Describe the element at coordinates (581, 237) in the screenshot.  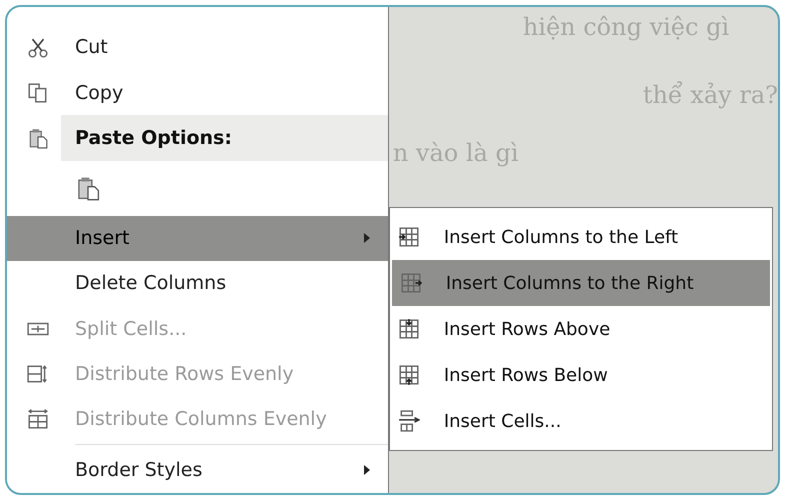
I see `menu-item: Insert Columns to the Left` at that location.